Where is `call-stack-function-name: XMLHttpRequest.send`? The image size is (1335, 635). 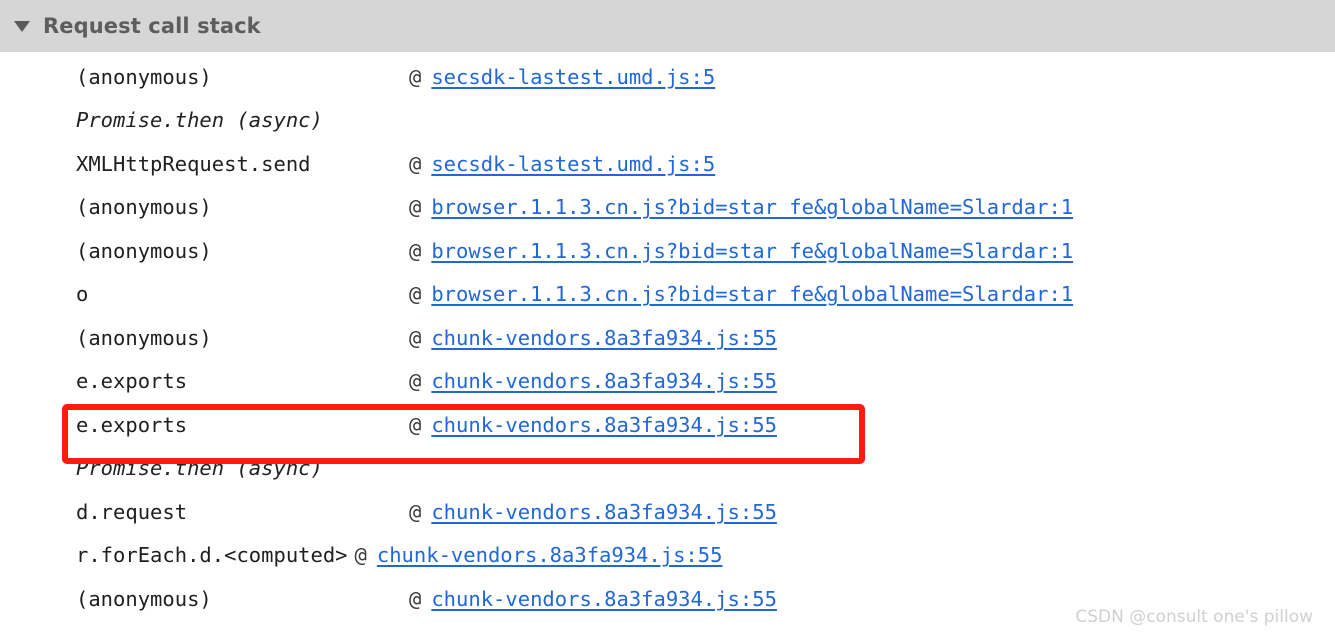 call-stack-function-name: XMLHttpRequest.send is located at coordinates (193, 163).